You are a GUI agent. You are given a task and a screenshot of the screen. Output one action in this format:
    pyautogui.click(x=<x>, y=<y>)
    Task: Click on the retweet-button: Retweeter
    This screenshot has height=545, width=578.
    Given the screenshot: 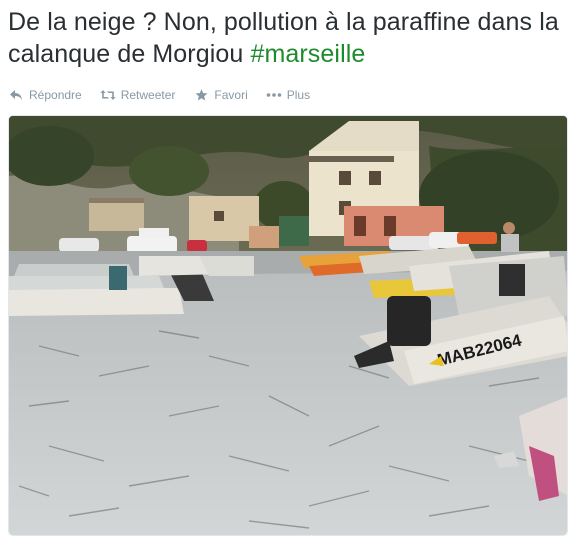 What is the action you would take?
    pyautogui.click(x=138, y=95)
    